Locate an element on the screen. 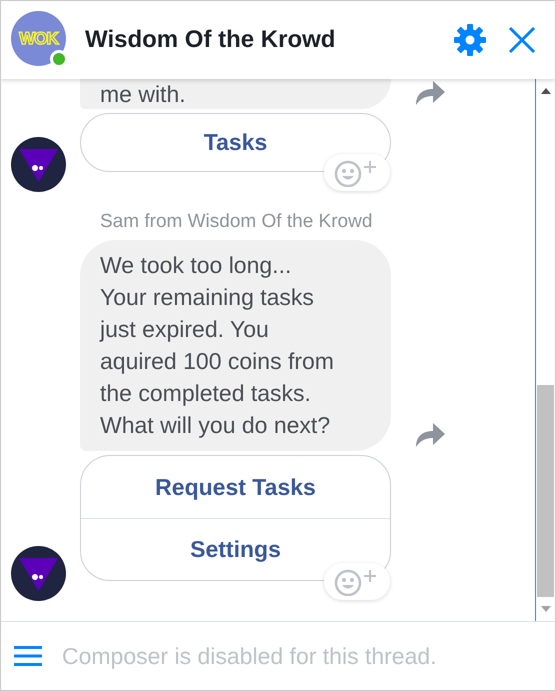 Image resolution: width=556 pixels, height=691 pixels. close-icon is located at coordinates (522, 40).